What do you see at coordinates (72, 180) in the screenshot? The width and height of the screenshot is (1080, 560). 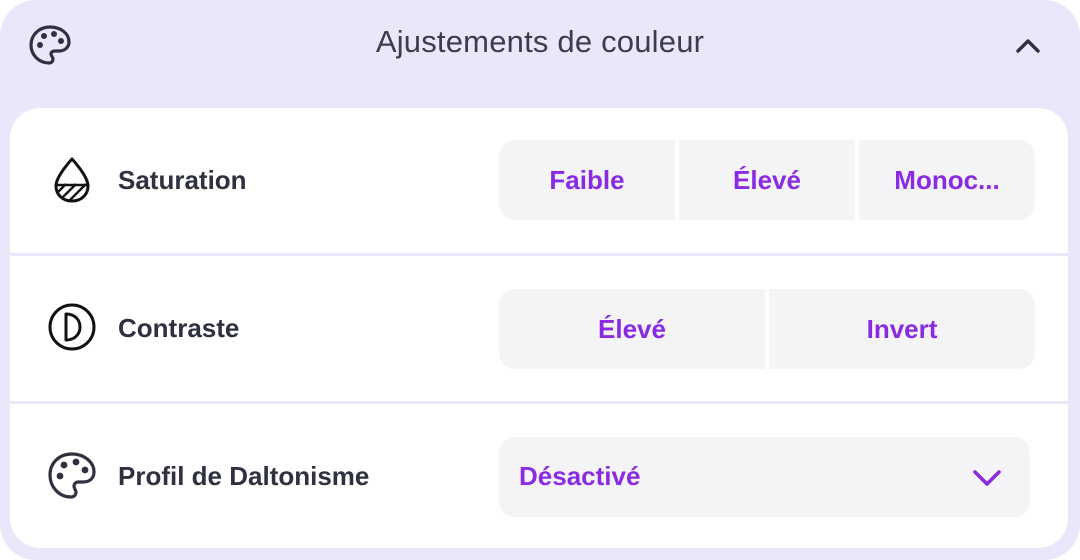 I see `droplet-half-icon` at bounding box center [72, 180].